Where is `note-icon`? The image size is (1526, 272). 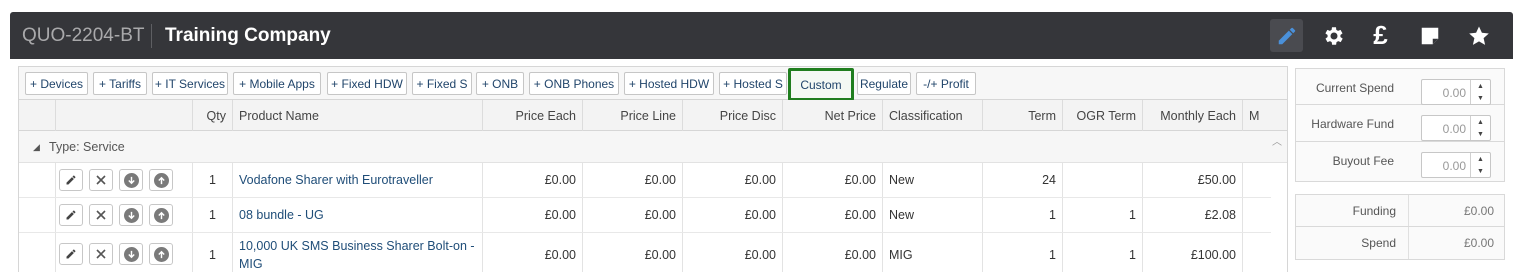
note-icon is located at coordinates (1429, 35).